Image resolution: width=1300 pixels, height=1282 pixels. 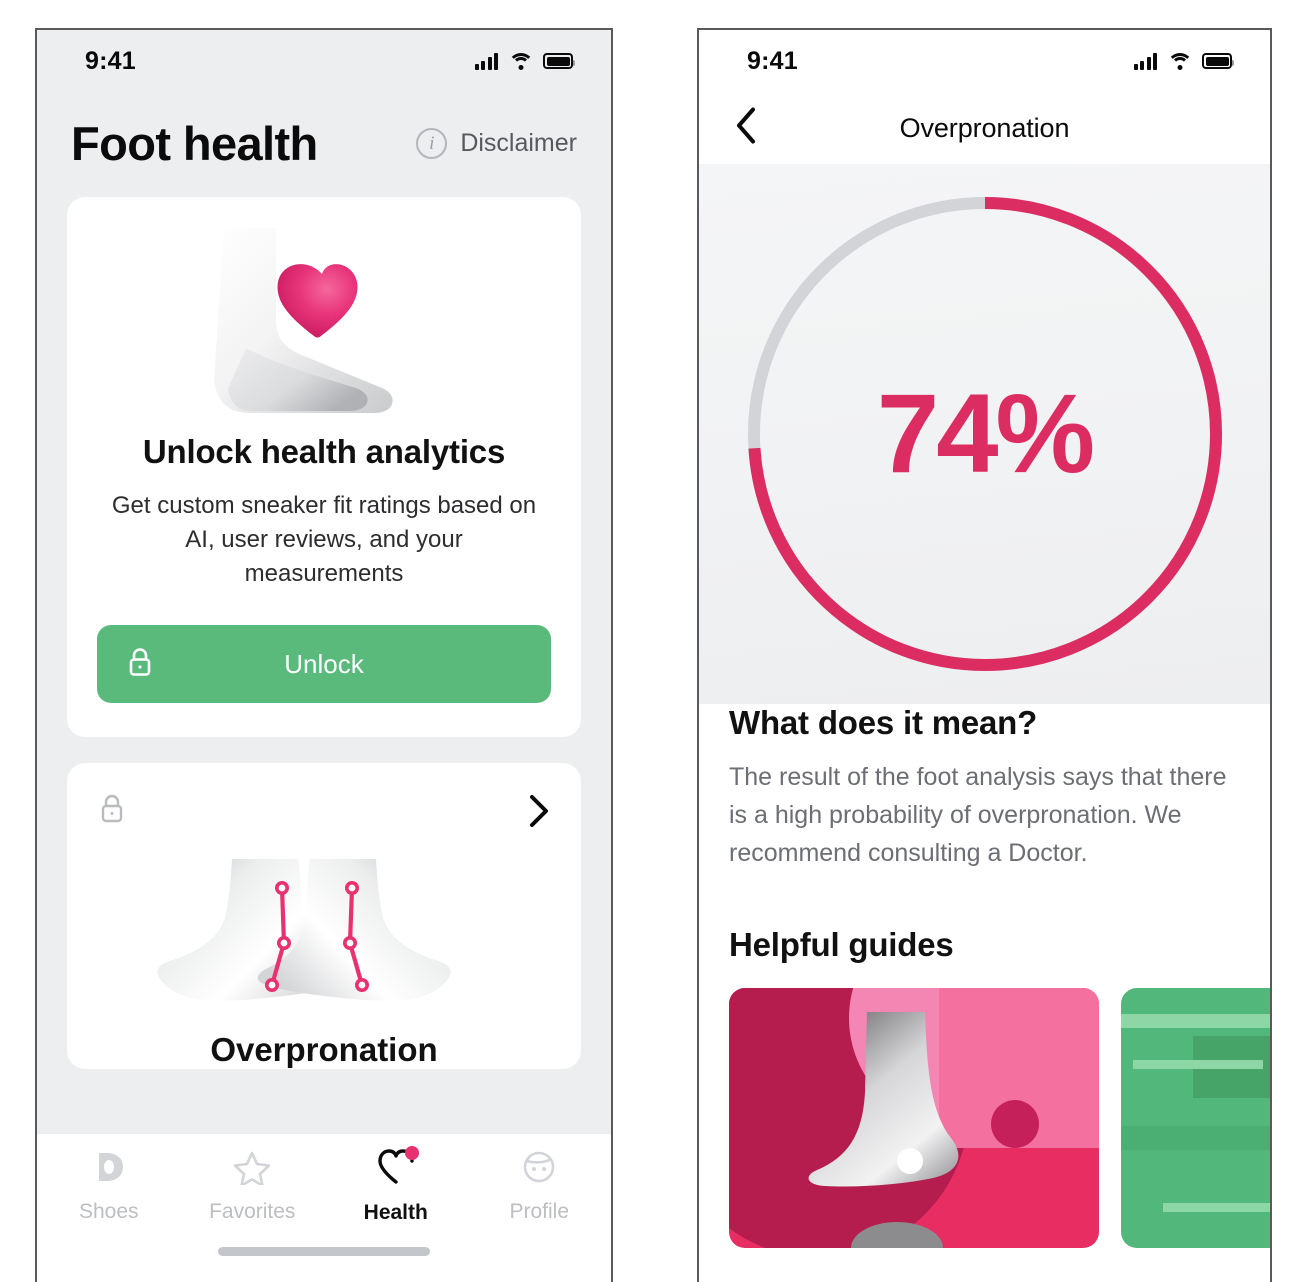 What do you see at coordinates (324, 811) in the screenshot?
I see `result-card-header` at bounding box center [324, 811].